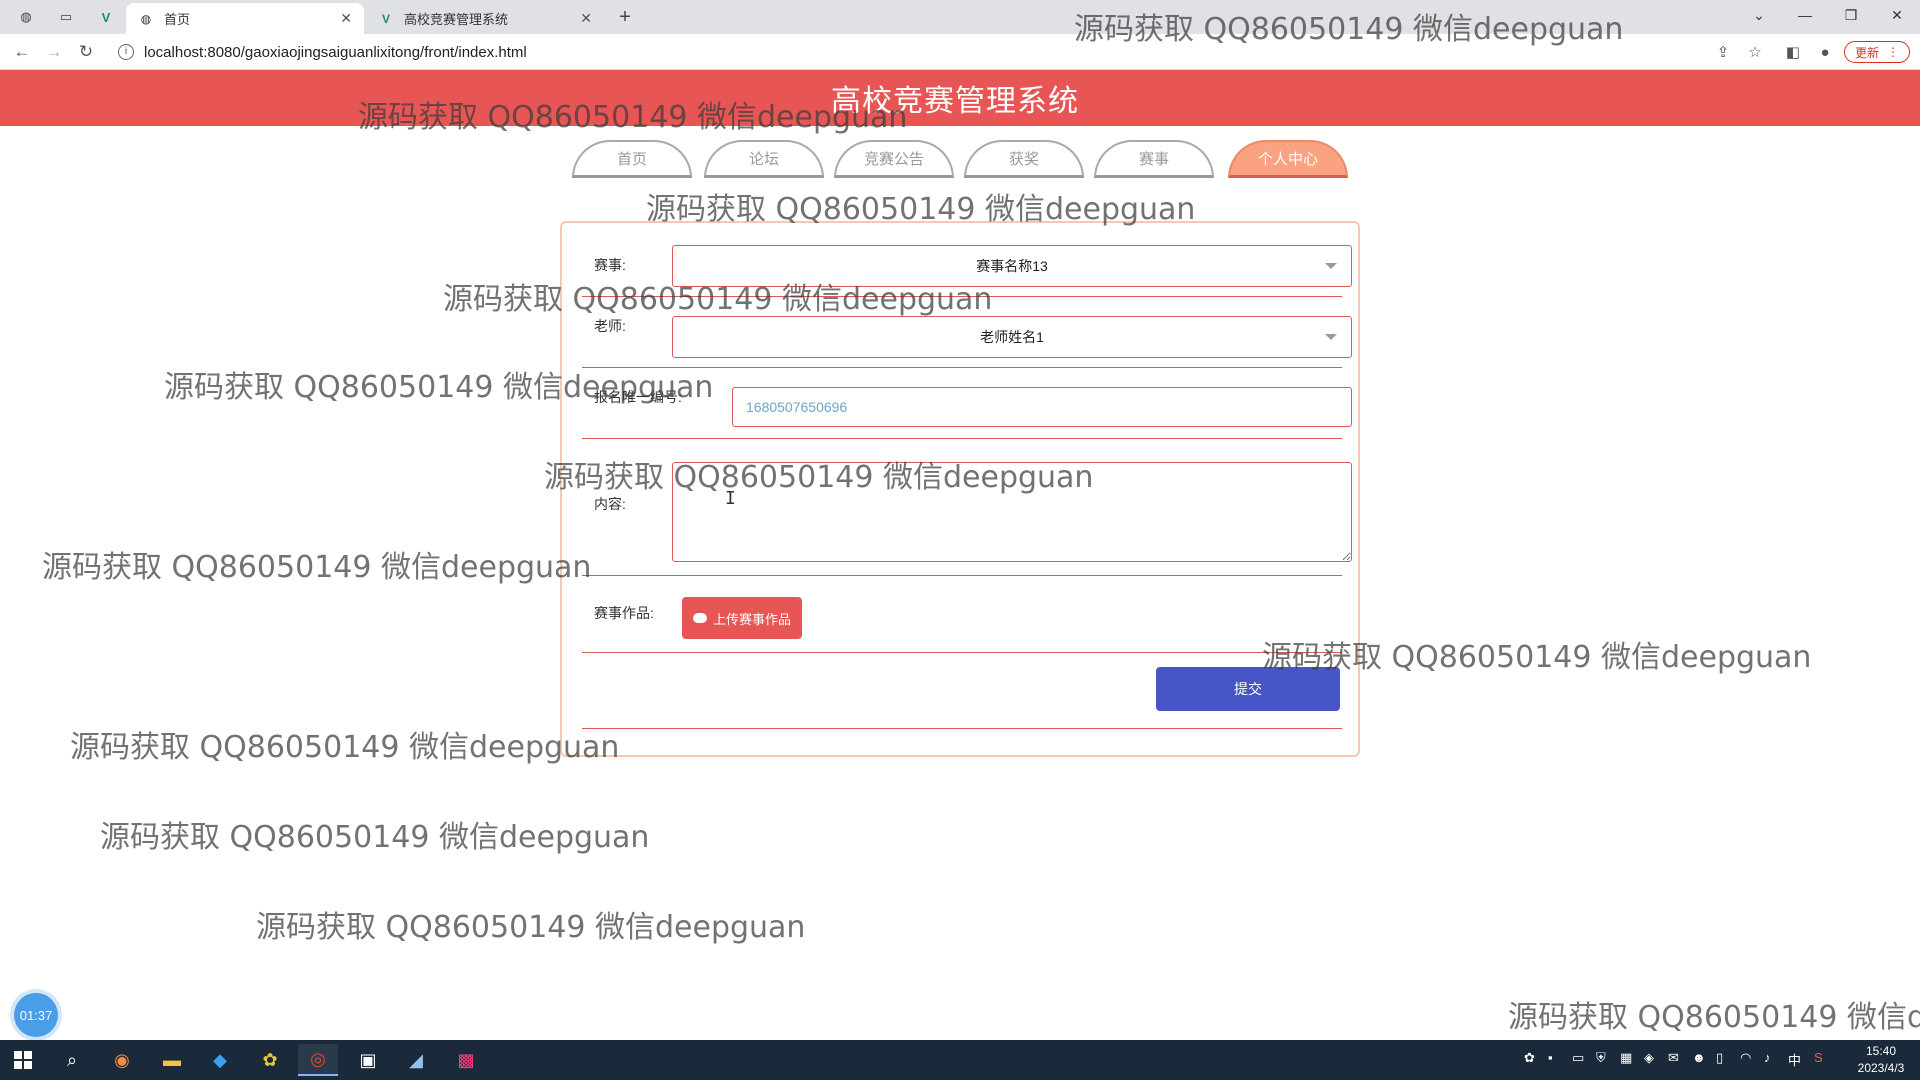 The width and height of the screenshot is (1920, 1080). What do you see at coordinates (1673, 1058) in the screenshot?
I see `wechat-icon: ✉` at bounding box center [1673, 1058].